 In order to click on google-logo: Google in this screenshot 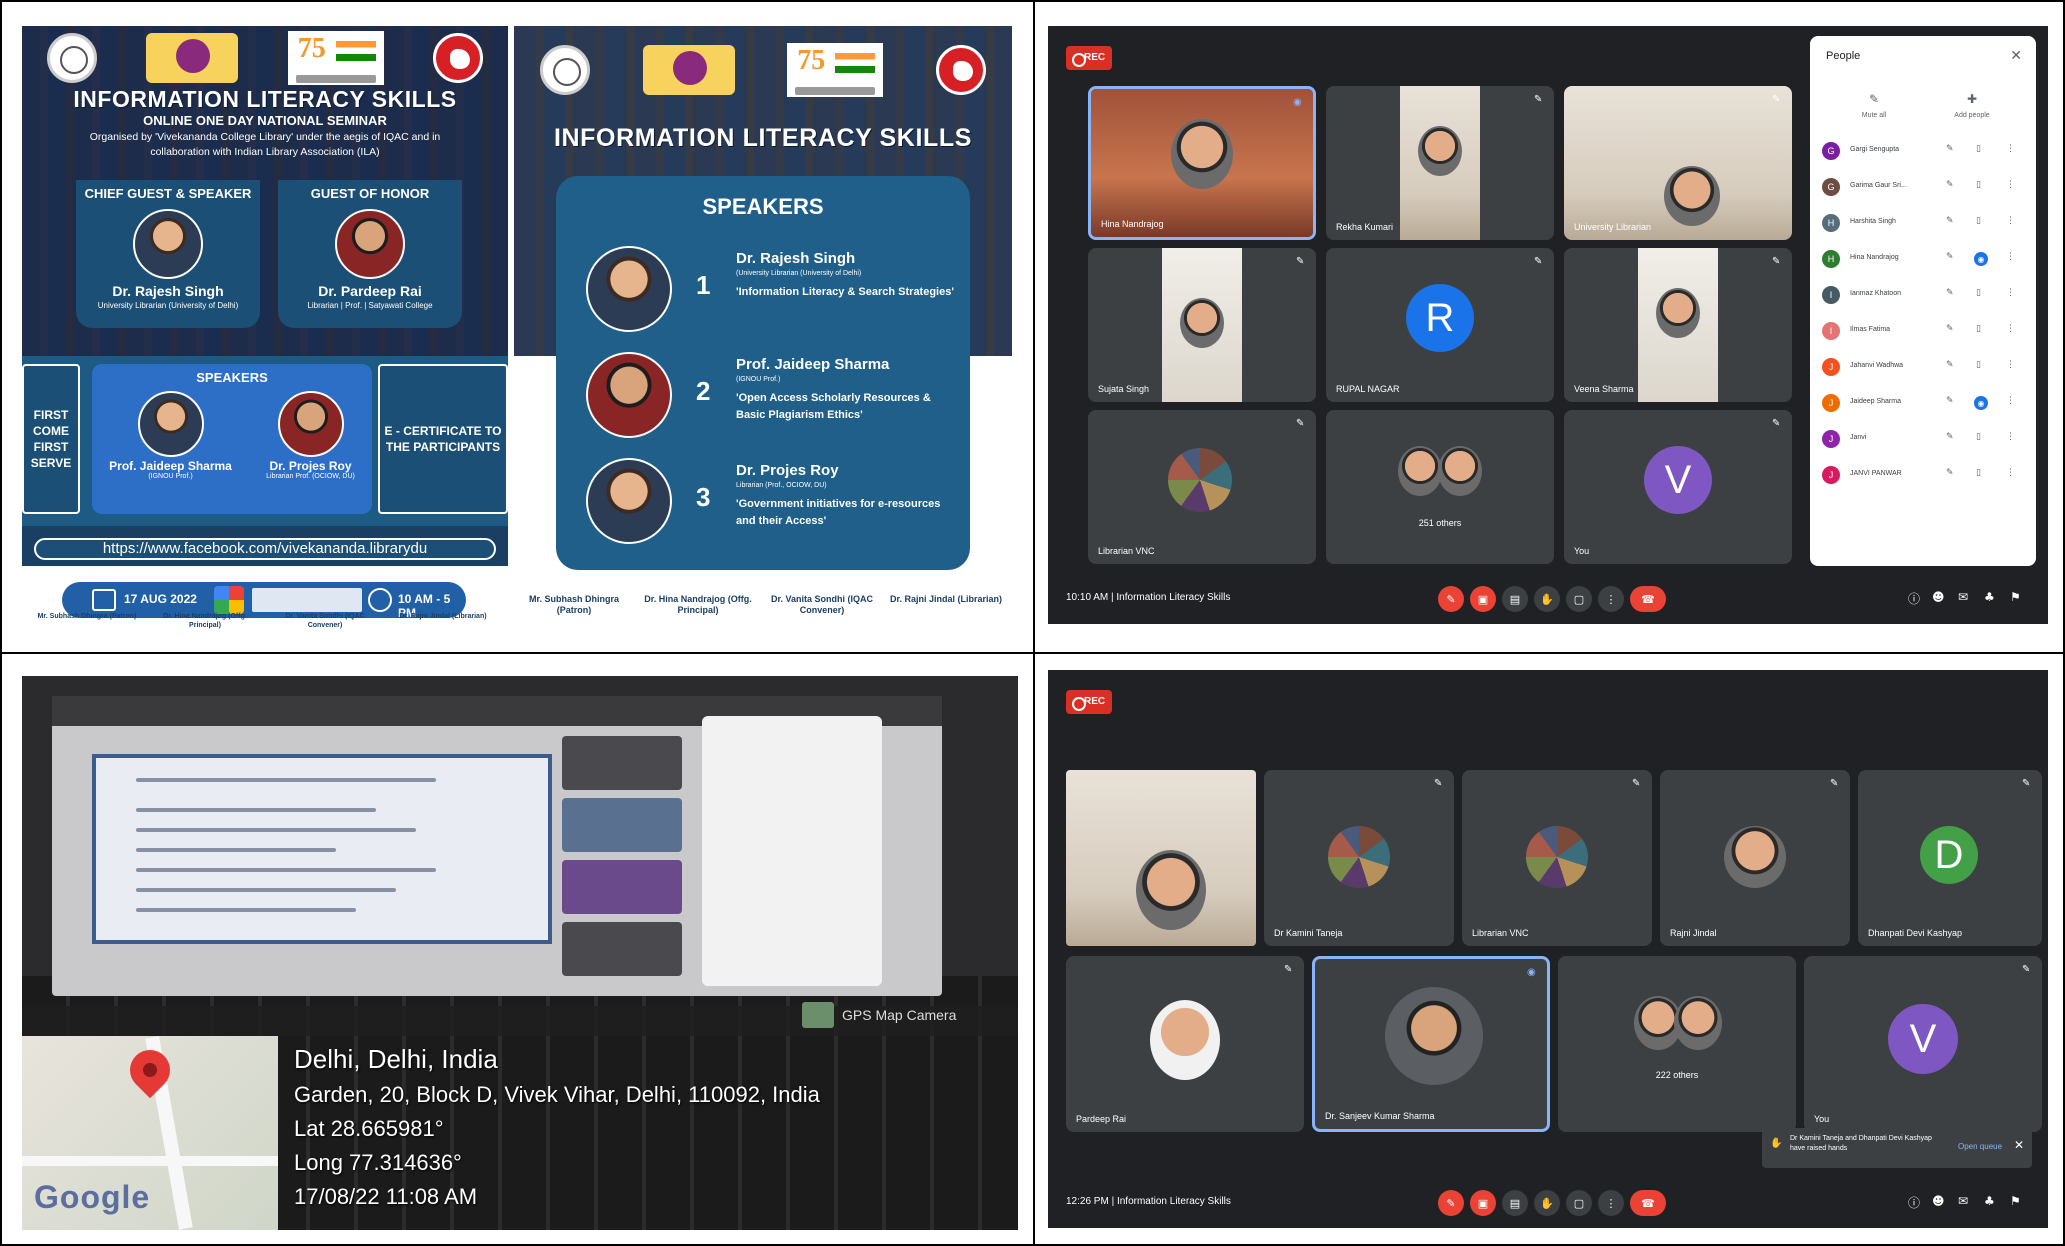, I will do `click(92, 1197)`.